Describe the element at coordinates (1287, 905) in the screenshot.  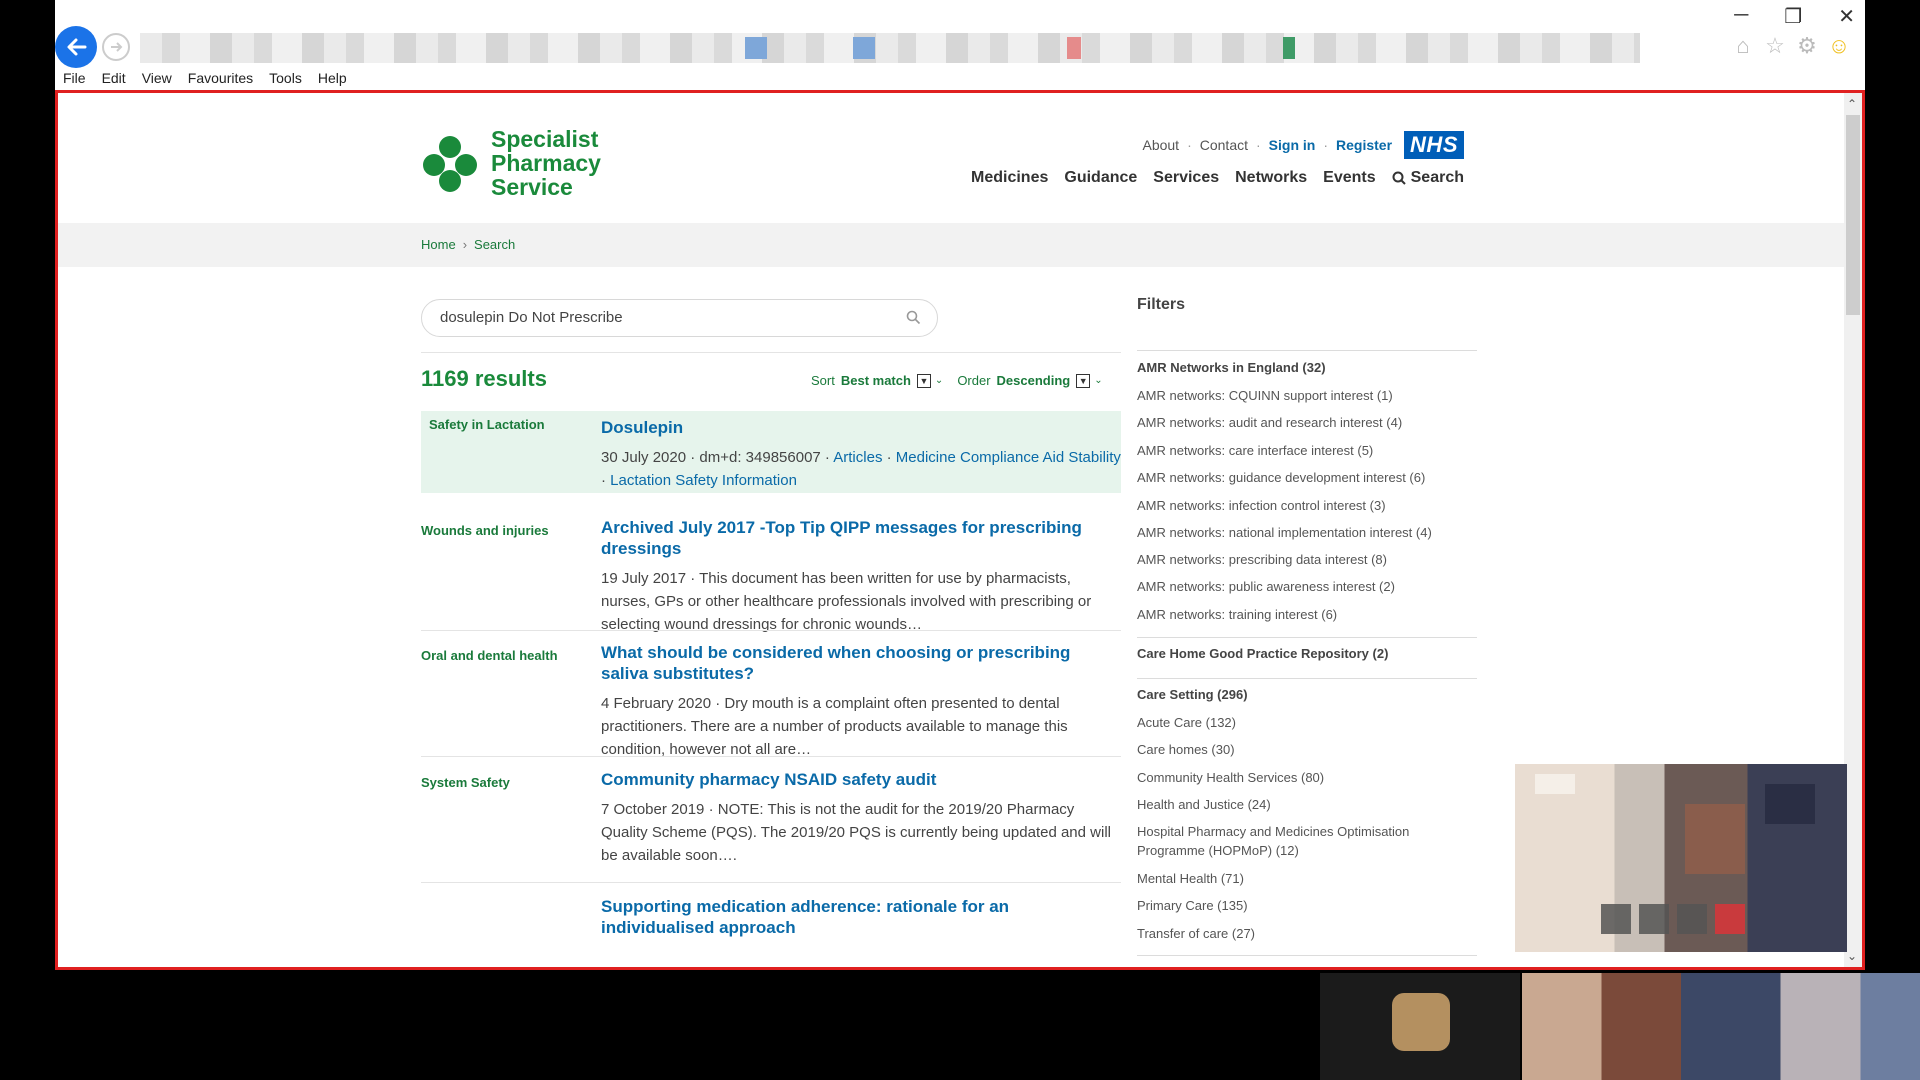
I see `filter-option: Primary Care (135)` at that location.